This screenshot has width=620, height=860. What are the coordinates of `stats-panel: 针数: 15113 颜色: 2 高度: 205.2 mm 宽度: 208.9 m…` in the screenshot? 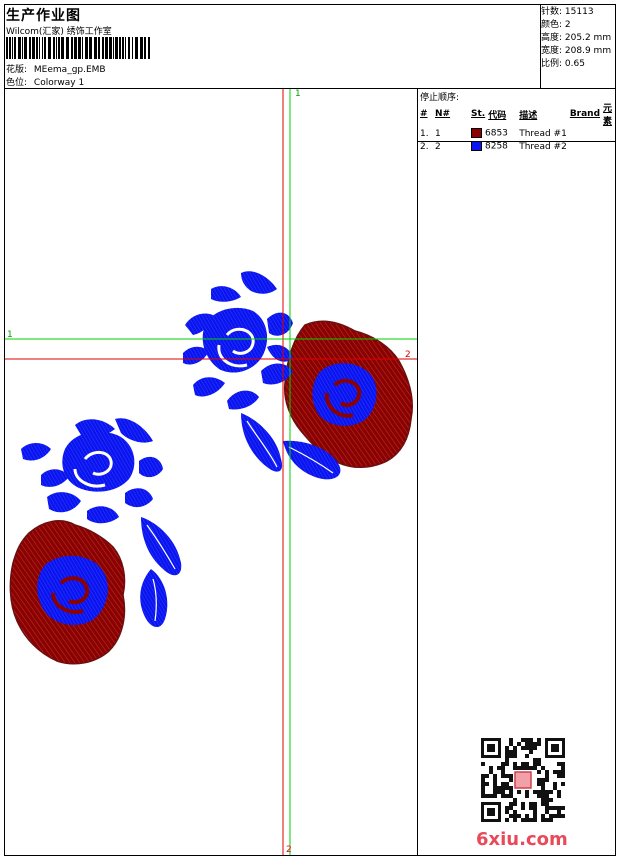 It's located at (576, 38).